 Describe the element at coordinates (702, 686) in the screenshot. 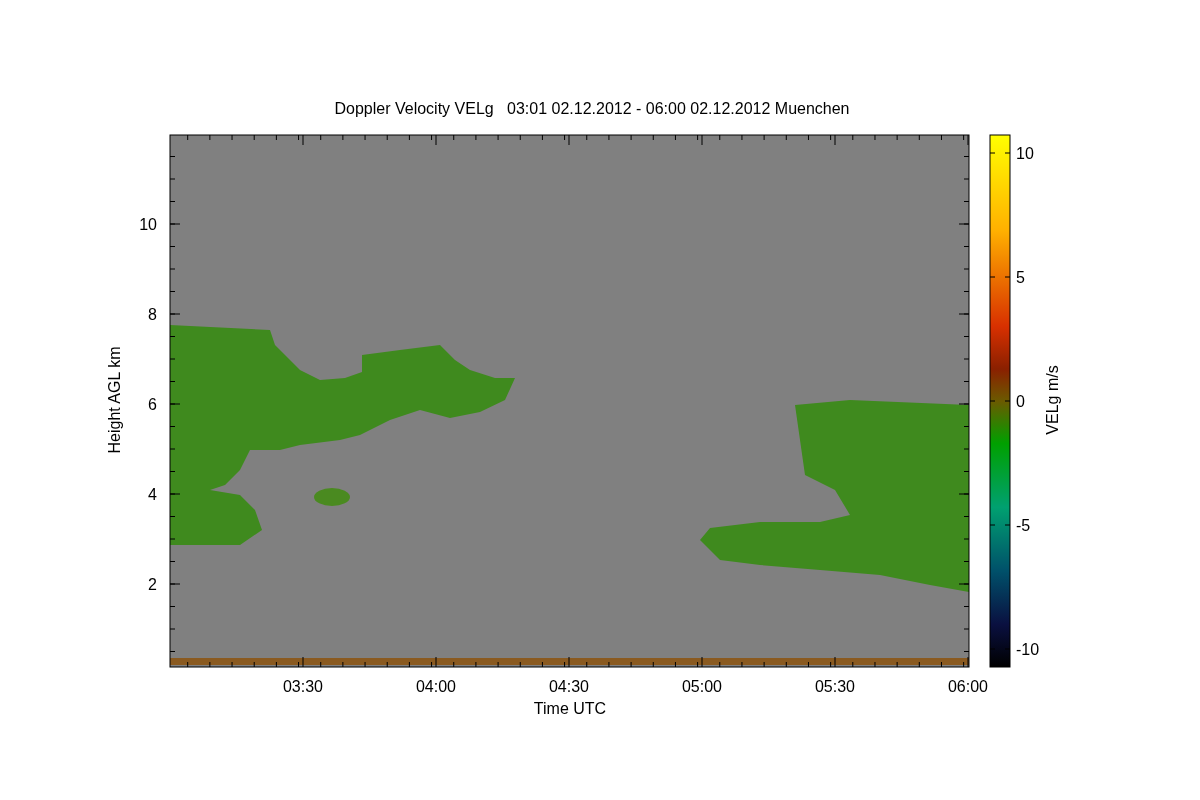

I see `x-tick-label: 05:00` at that location.